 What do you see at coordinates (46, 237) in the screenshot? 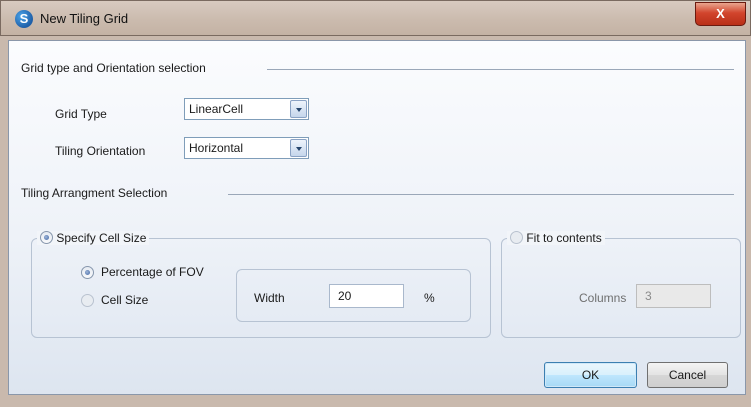
I see `specify-cell-size-radio` at bounding box center [46, 237].